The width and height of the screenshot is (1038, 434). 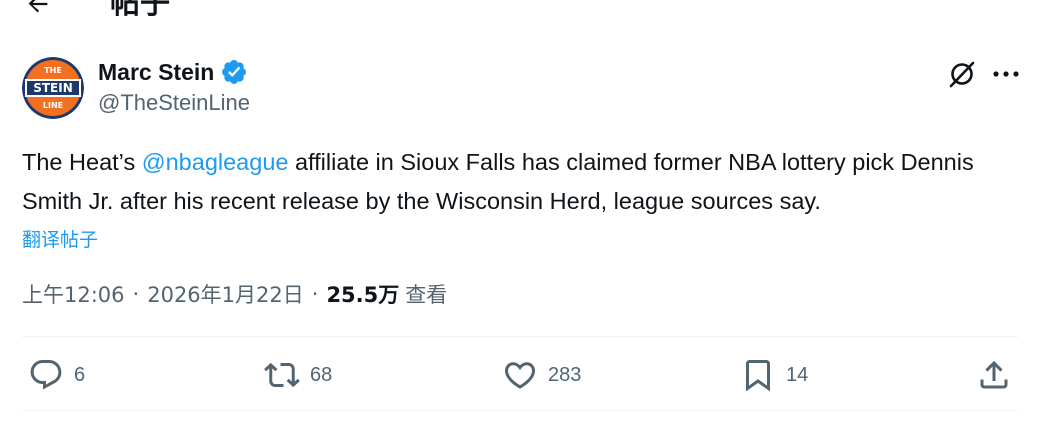 What do you see at coordinates (758, 376) in the screenshot?
I see `bookmark-icon` at bounding box center [758, 376].